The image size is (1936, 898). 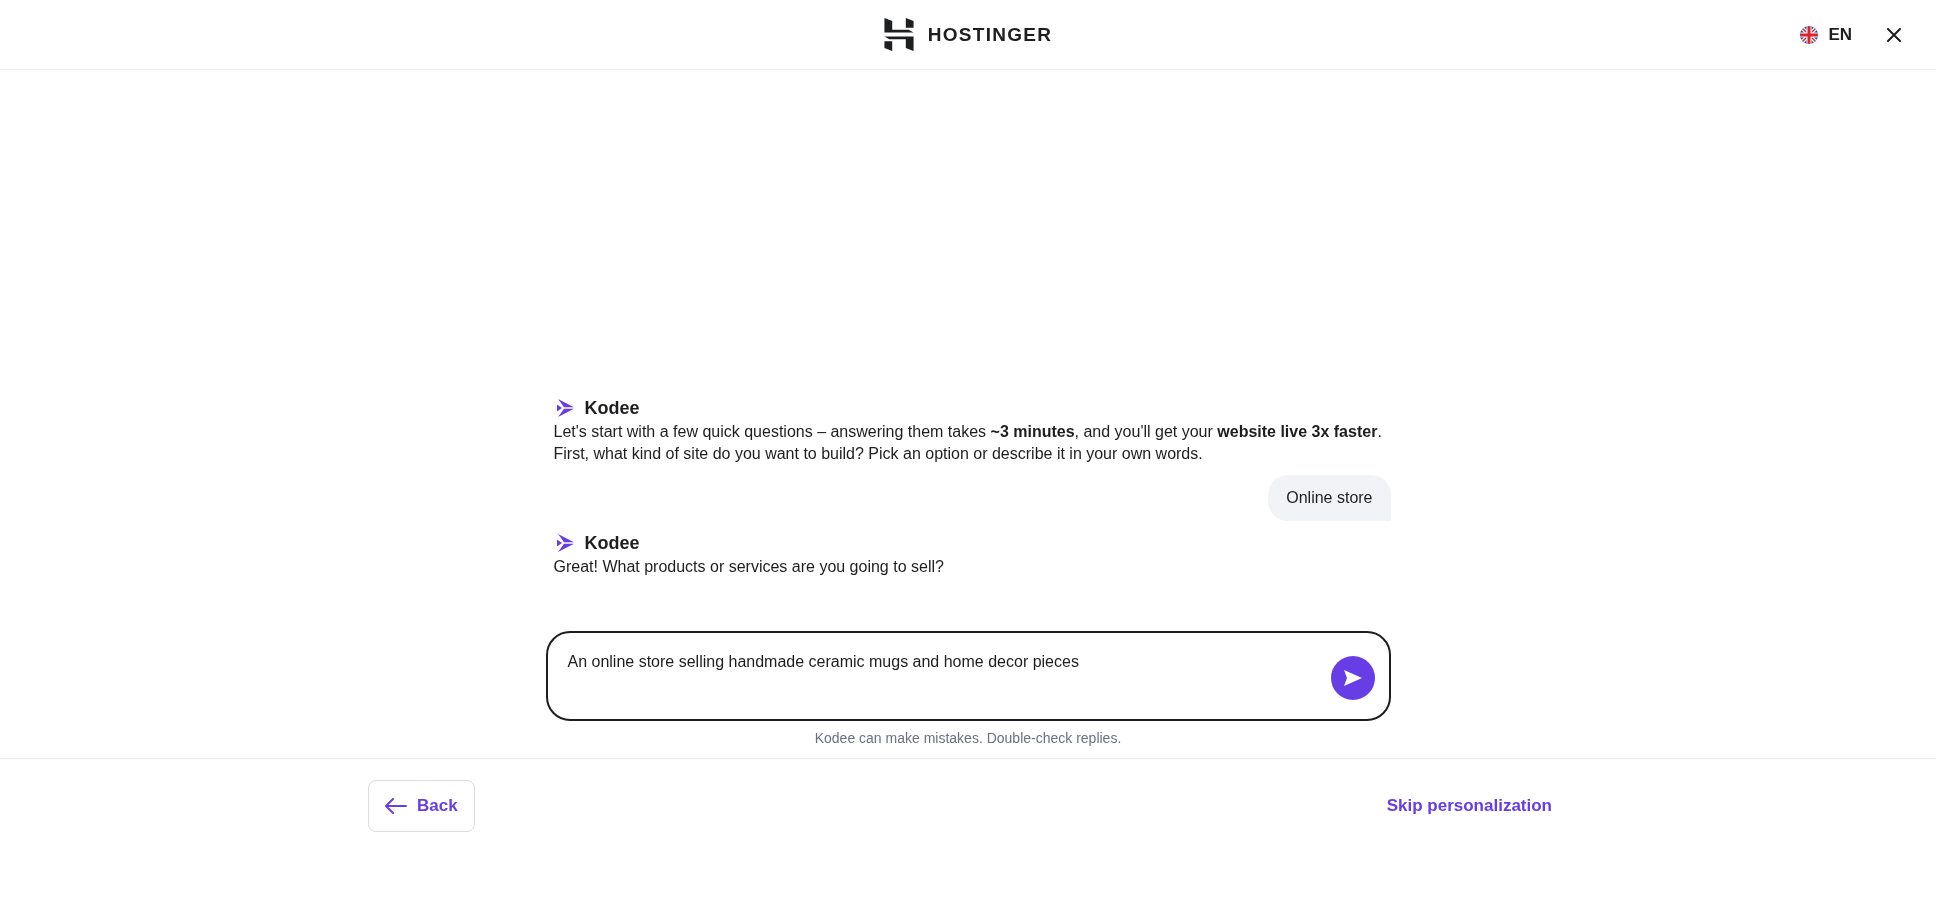 What do you see at coordinates (1352, 678) in the screenshot?
I see `send-icon` at bounding box center [1352, 678].